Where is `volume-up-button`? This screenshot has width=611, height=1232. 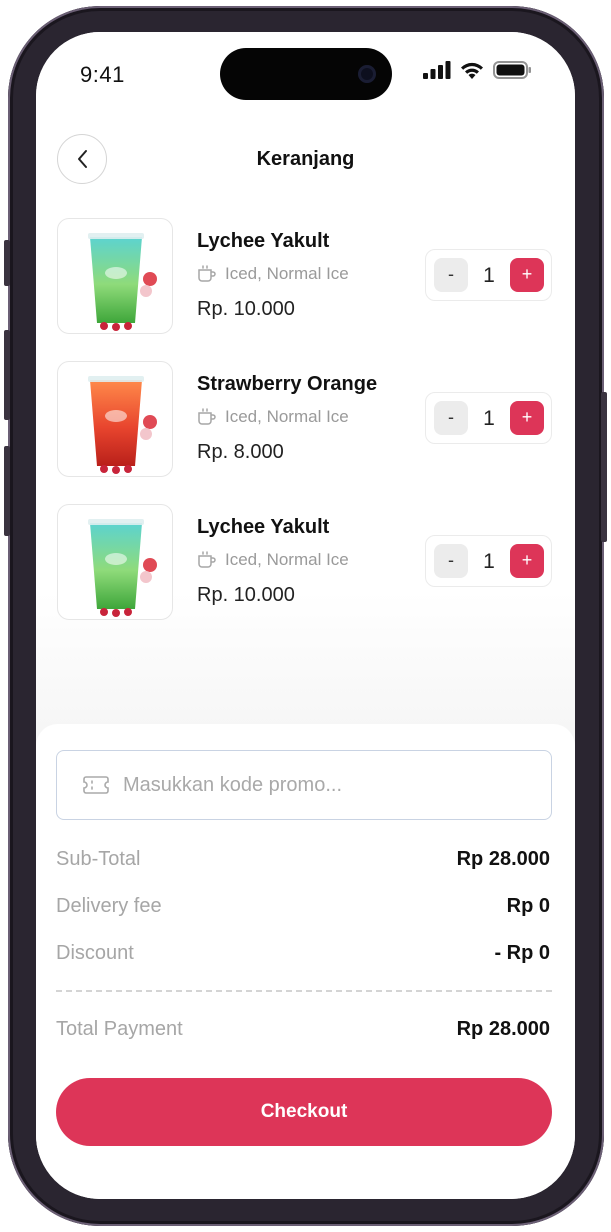
volume-up-button is located at coordinates (7, 375).